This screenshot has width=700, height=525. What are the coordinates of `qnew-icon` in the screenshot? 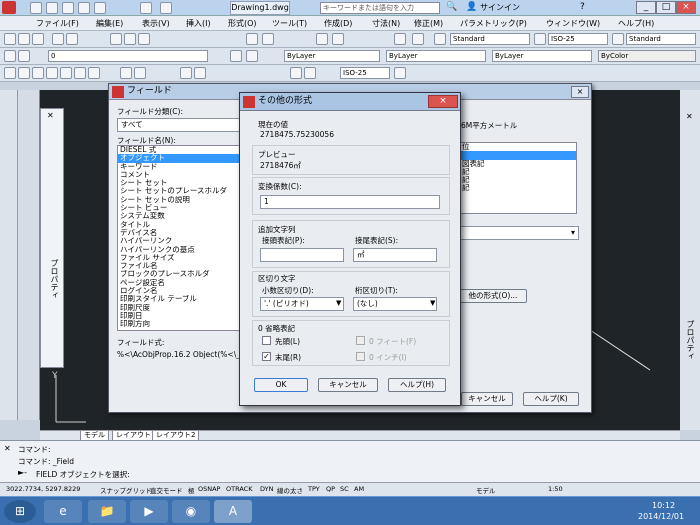 It's located at (10, 39).